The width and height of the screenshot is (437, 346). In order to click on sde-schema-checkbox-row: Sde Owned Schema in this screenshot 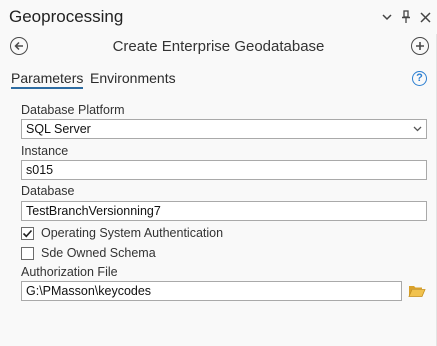, I will do `click(88, 253)`.